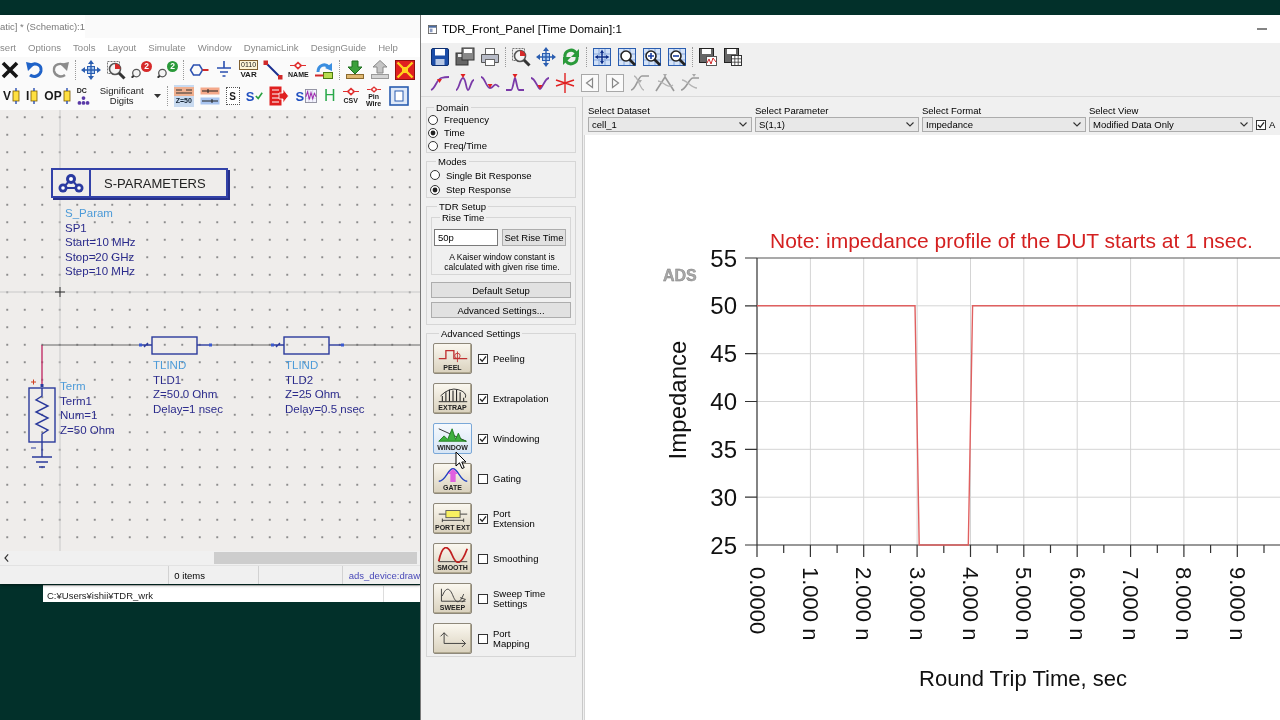  Describe the element at coordinates (122, 47) in the screenshot. I see `menu-item: Layout` at that location.